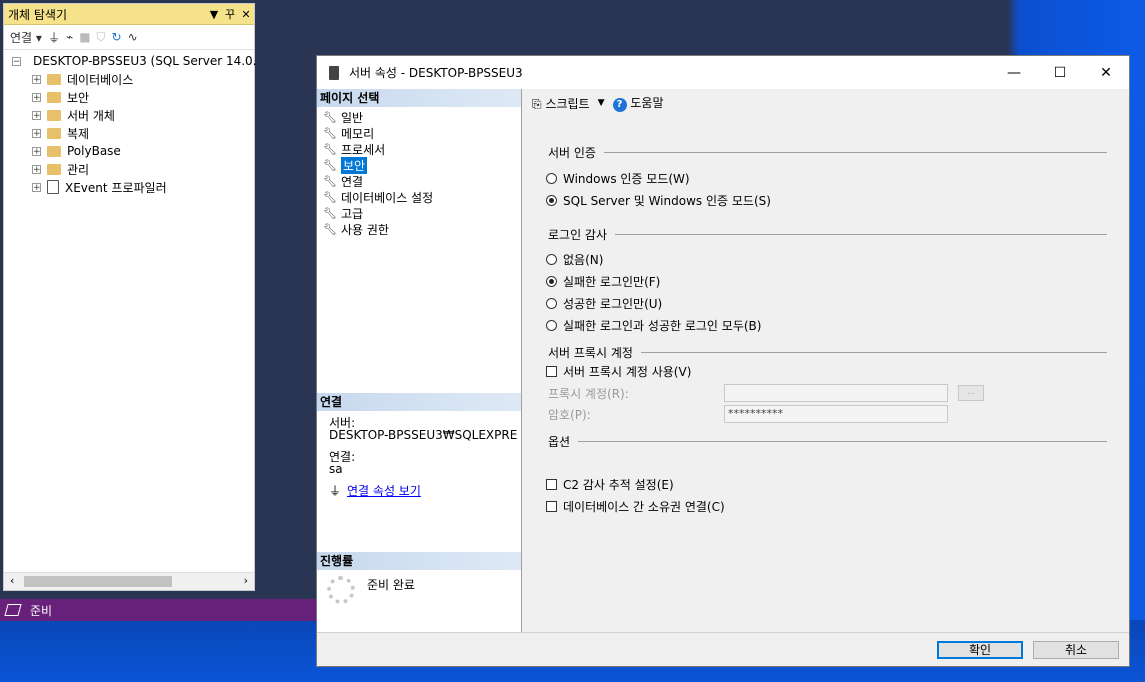  What do you see at coordinates (129, 151) in the screenshot?
I see `tree-item: + PolyBase` at bounding box center [129, 151].